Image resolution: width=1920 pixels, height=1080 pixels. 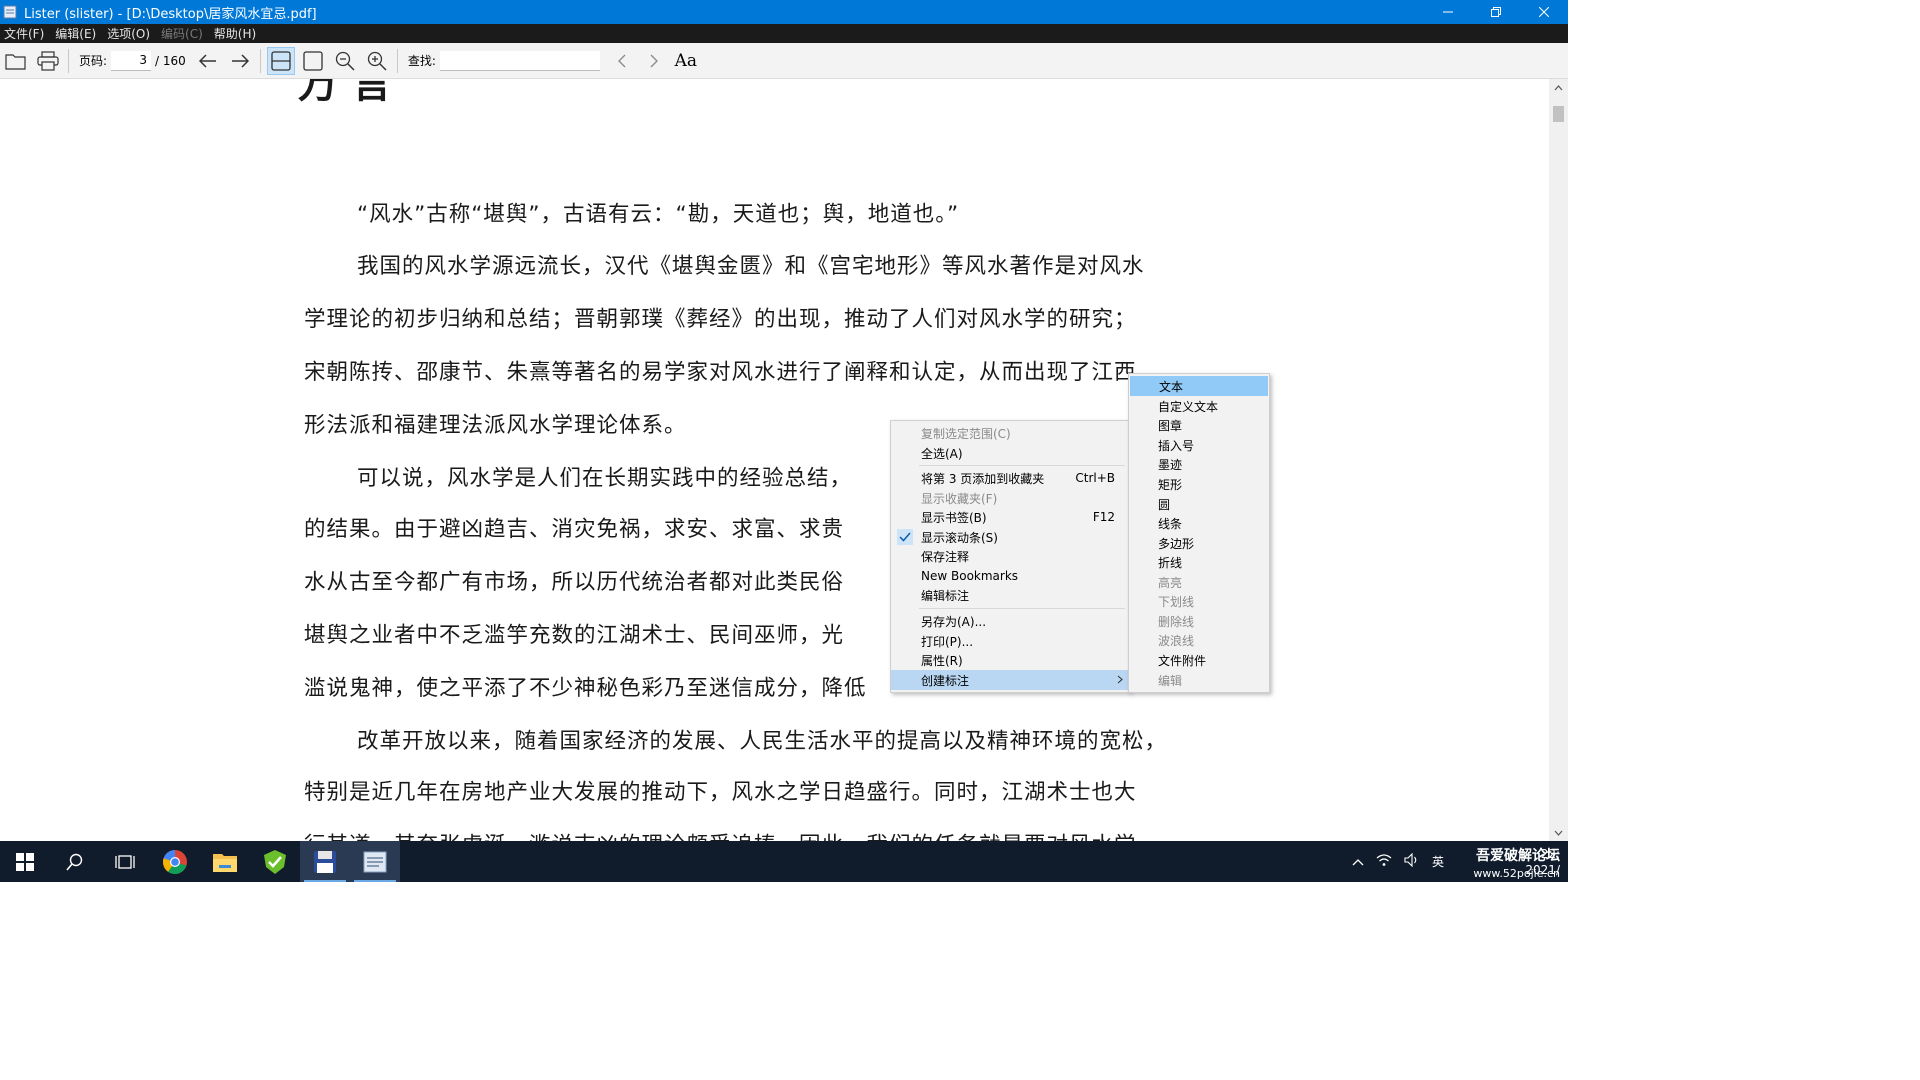 What do you see at coordinates (1199, 406) in the screenshot?
I see `submenu-item-custom-text: 自定义文本` at bounding box center [1199, 406].